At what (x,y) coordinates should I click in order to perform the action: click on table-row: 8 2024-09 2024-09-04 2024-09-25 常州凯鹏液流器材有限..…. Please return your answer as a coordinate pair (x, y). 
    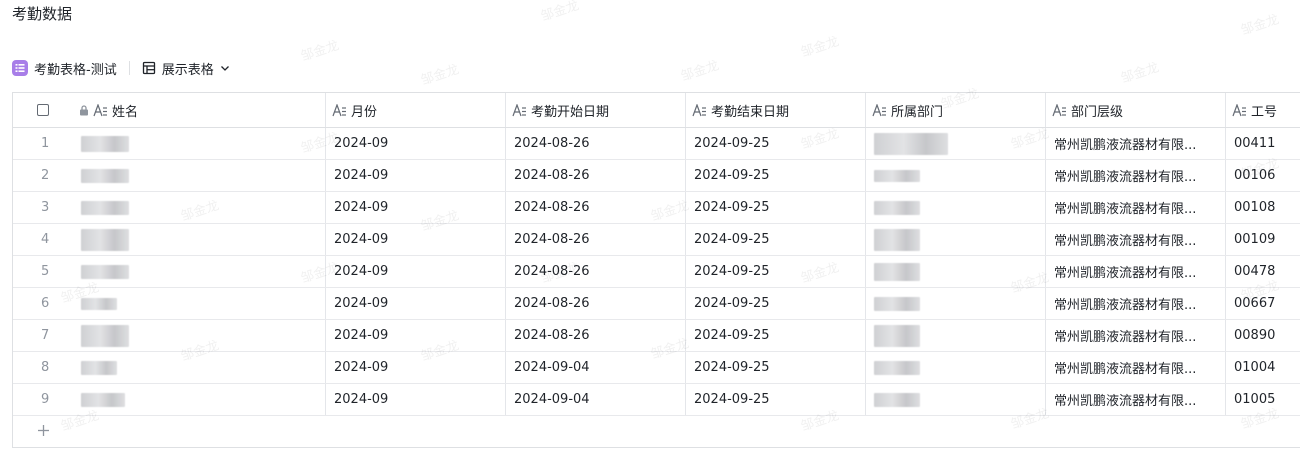
    Looking at the image, I should click on (656, 368).